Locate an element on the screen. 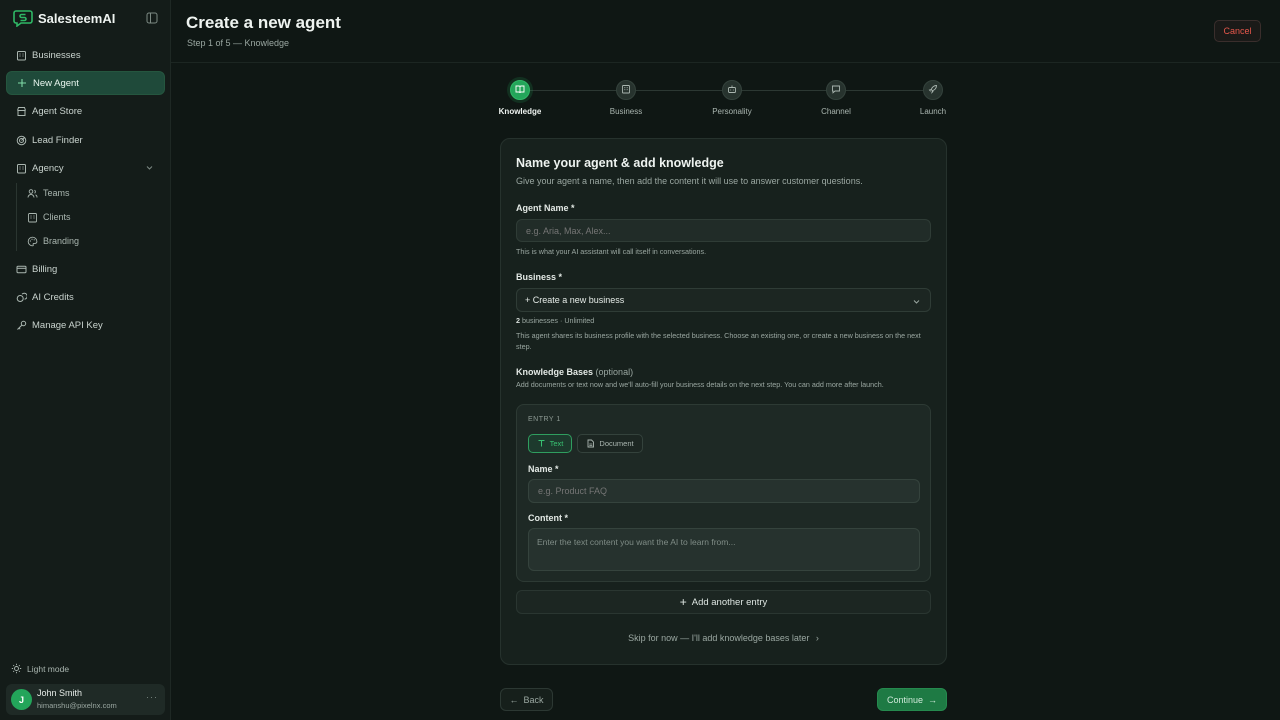 The image size is (1280, 720). logo: SalesteemAI is located at coordinates (87, 18).